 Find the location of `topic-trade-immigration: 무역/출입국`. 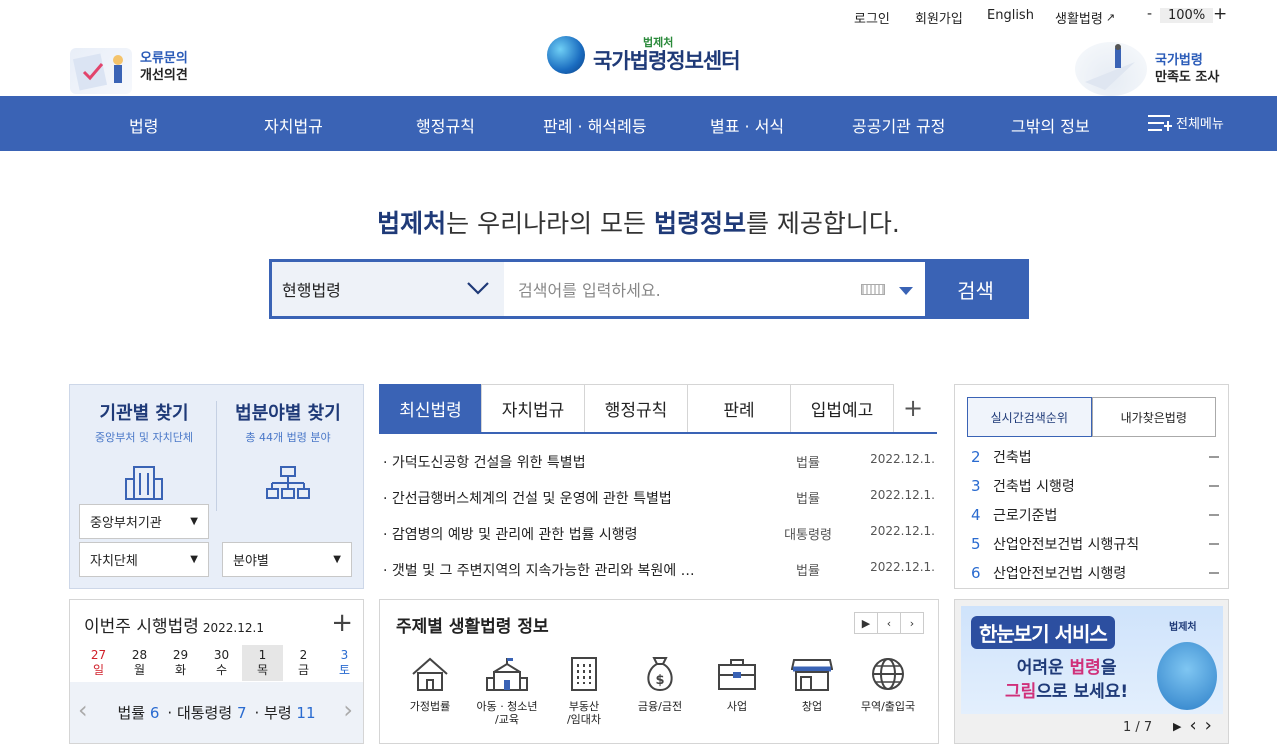

topic-trade-immigration: 무역/출입국 is located at coordinates (888, 684).